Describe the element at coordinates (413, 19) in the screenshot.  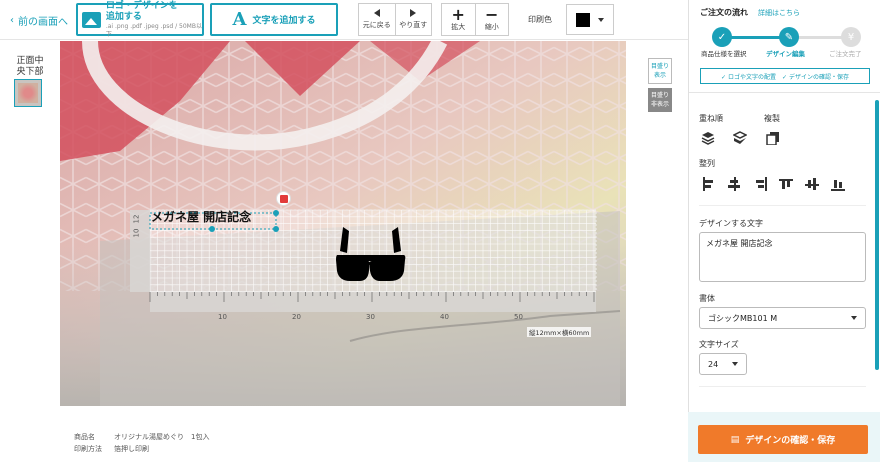
I see `redo-button: やり直す` at that location.